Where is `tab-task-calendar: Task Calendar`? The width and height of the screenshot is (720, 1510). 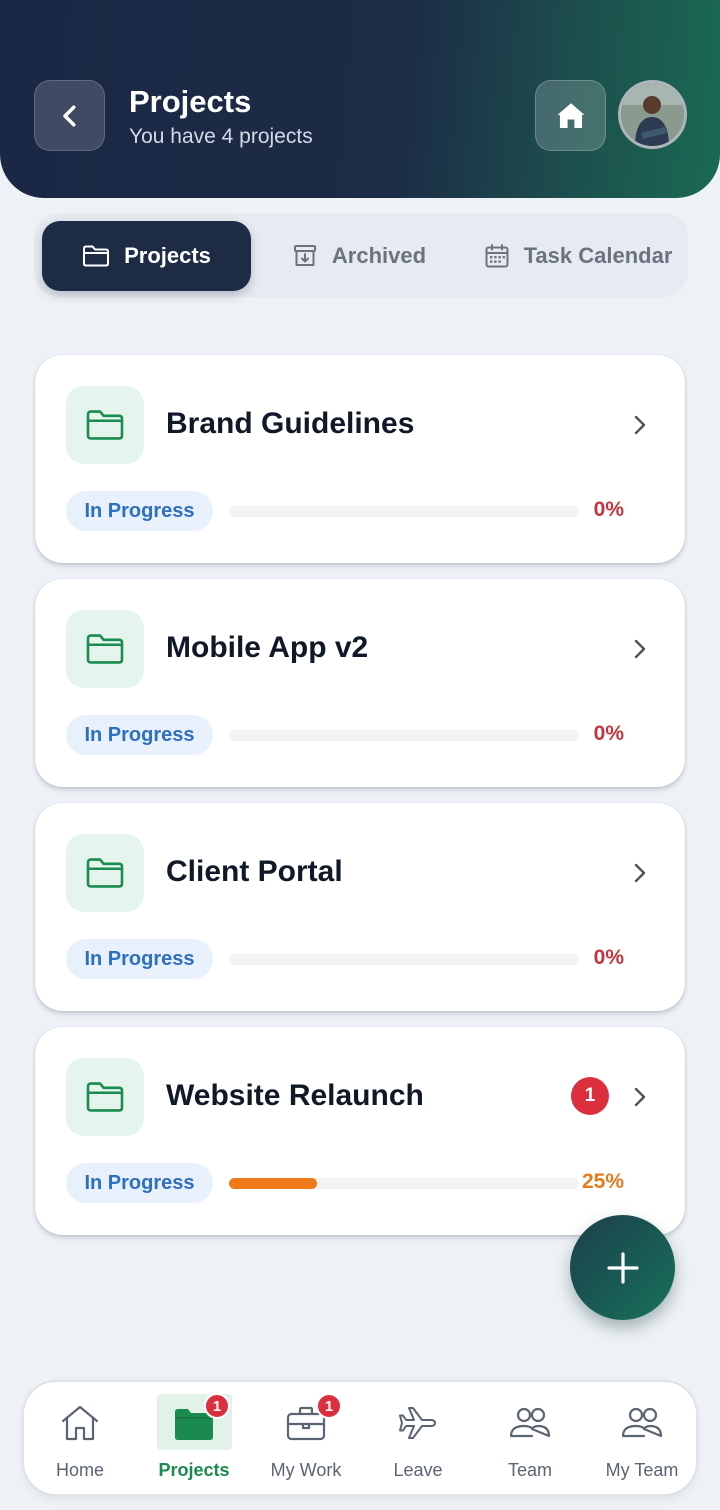 tab-task-calendar: Task Calendar is located at coordinates (578, 256).